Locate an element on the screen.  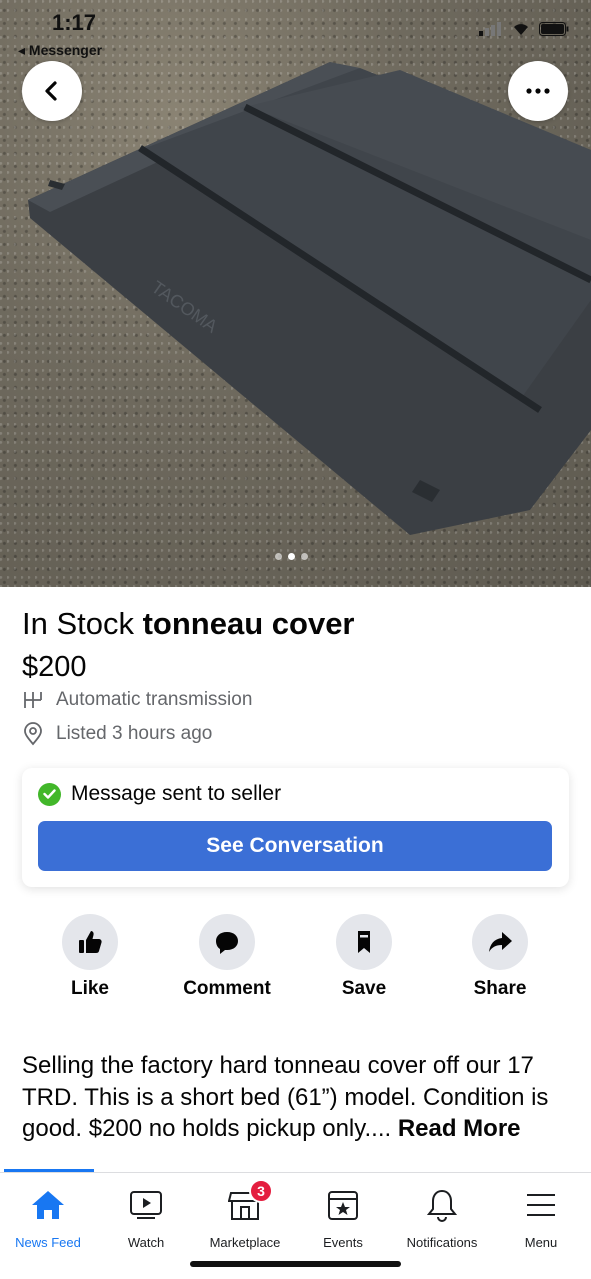
marketplace-badge: 3 is located at coordinates (261, 1191).